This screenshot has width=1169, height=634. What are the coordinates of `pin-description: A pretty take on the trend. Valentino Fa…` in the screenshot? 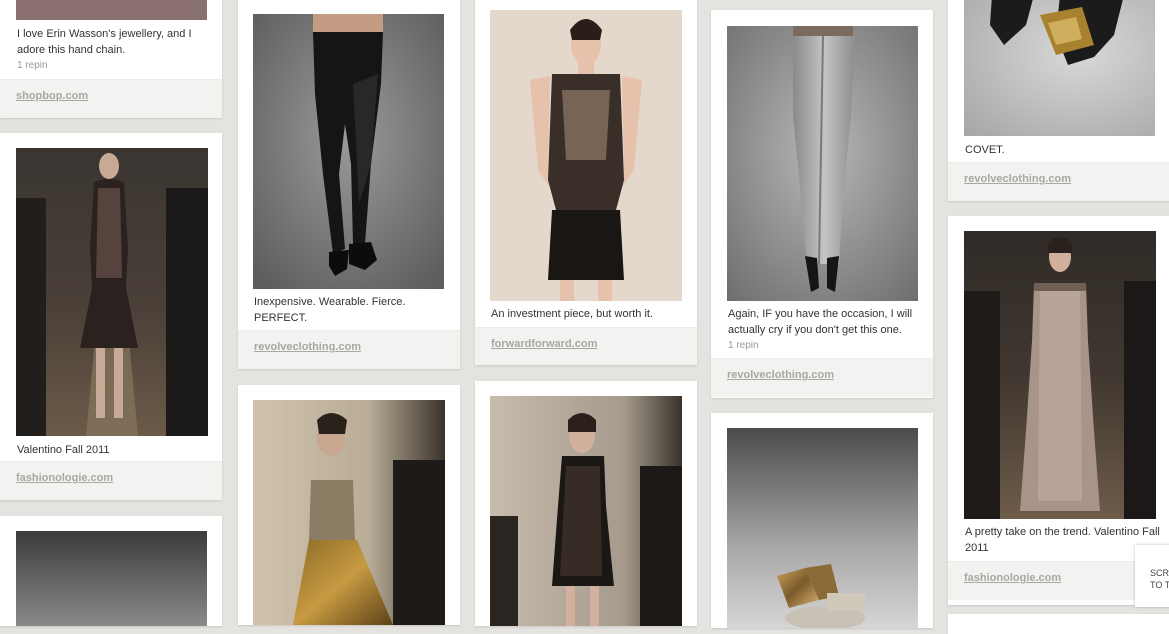 It's located at (1062, 540).